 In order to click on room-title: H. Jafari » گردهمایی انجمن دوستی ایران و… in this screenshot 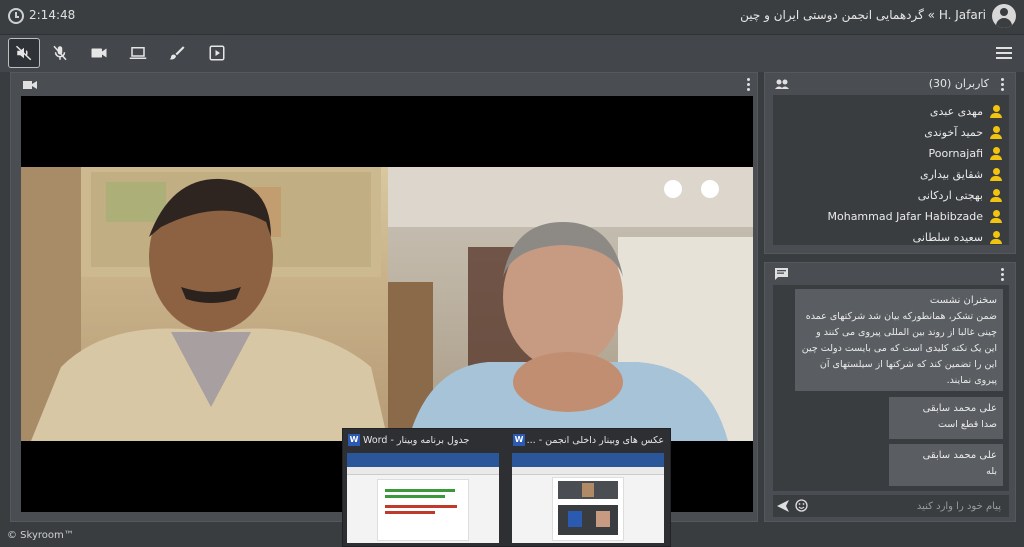, I will do `click(863, 15)`.